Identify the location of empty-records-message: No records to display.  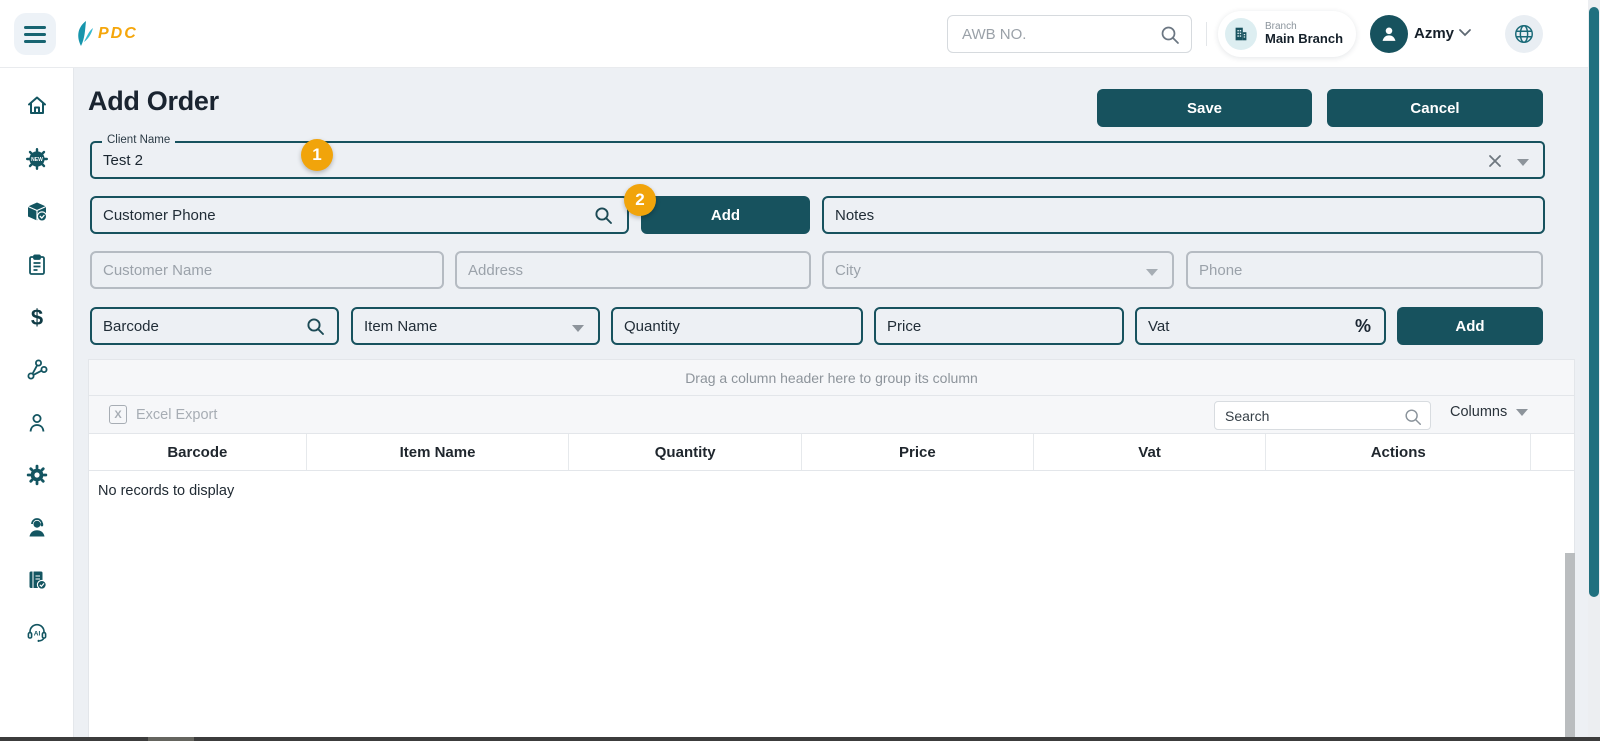
(166, 491).